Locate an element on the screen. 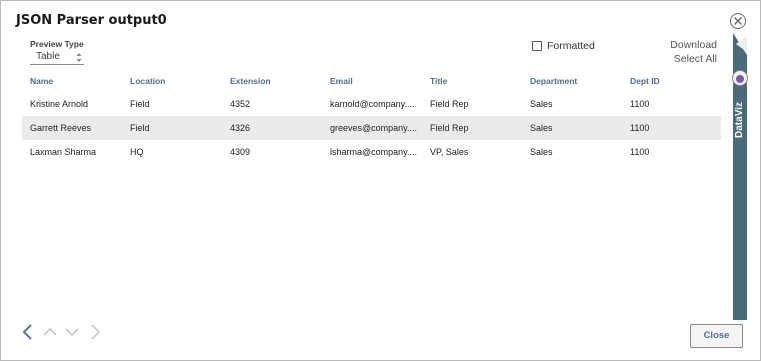  dataviz-drag-handle is located at coordinates (740, 78).